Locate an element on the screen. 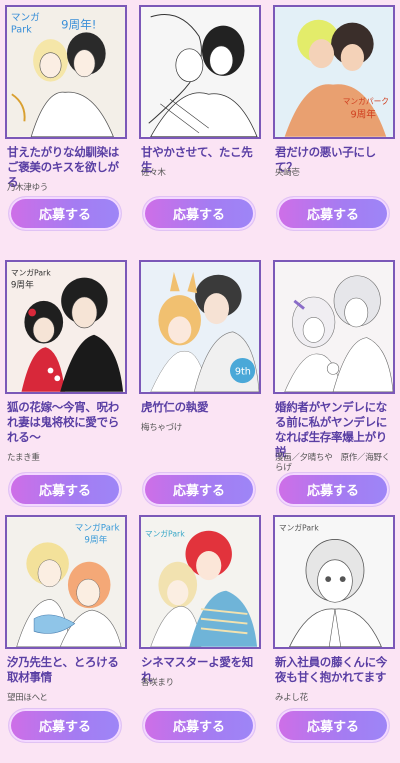  campaign-card: マンガPark 新入社員の藤くんに今夜も甘く抱かれてます みよし花 応募する is located at coordinates (334, 637).